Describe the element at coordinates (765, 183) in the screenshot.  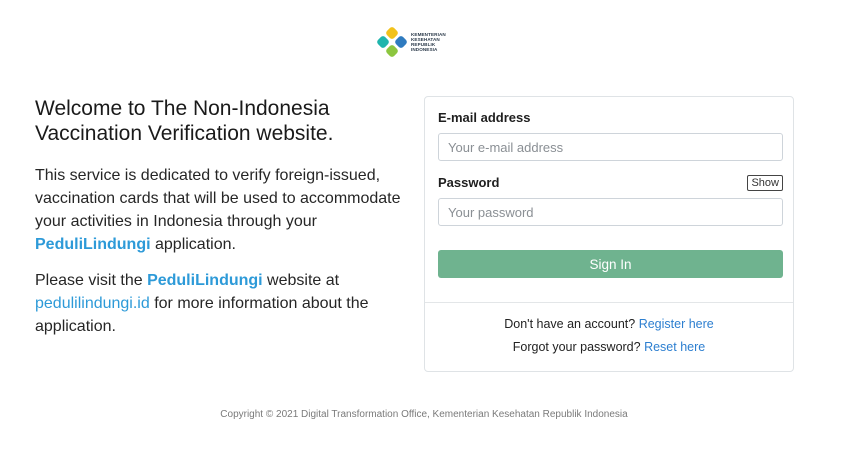
I see `show-password-button: Show` at that location.